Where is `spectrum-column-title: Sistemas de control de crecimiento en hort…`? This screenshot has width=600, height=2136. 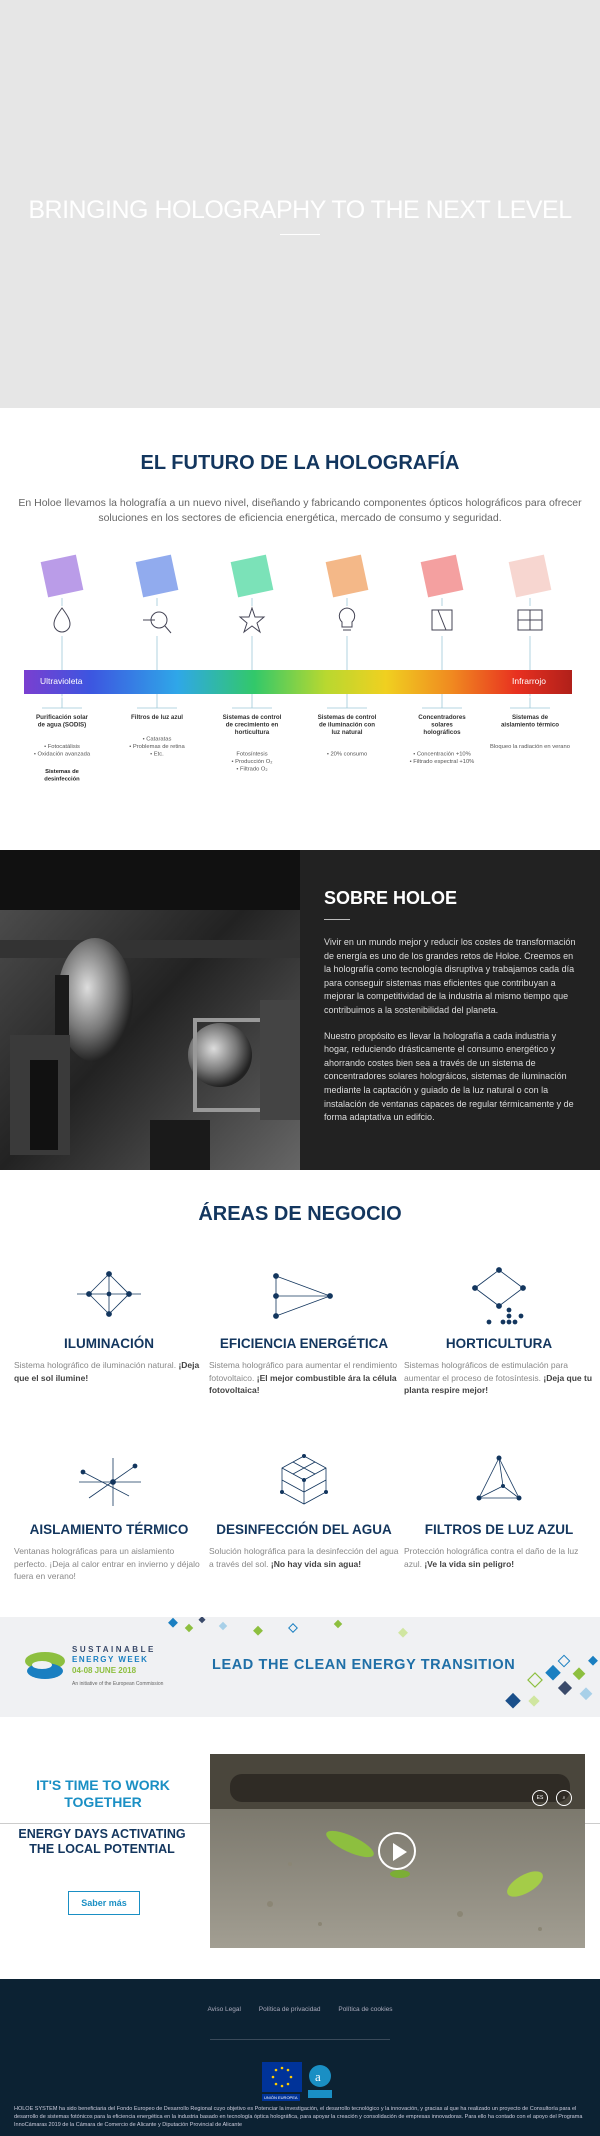
spectrum-column-title: Sistemas de control de crecimiento en hort… is located at coordinates (252, 725).